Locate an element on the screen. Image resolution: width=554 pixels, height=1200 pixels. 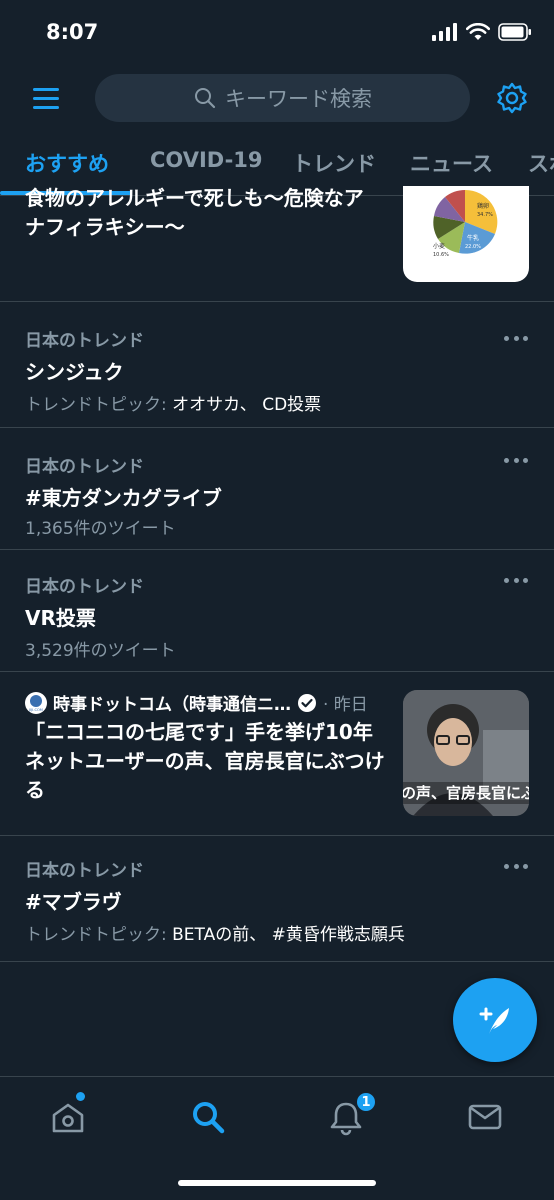
svg-text: JIJI.COM is located at coordinates (35, 710).